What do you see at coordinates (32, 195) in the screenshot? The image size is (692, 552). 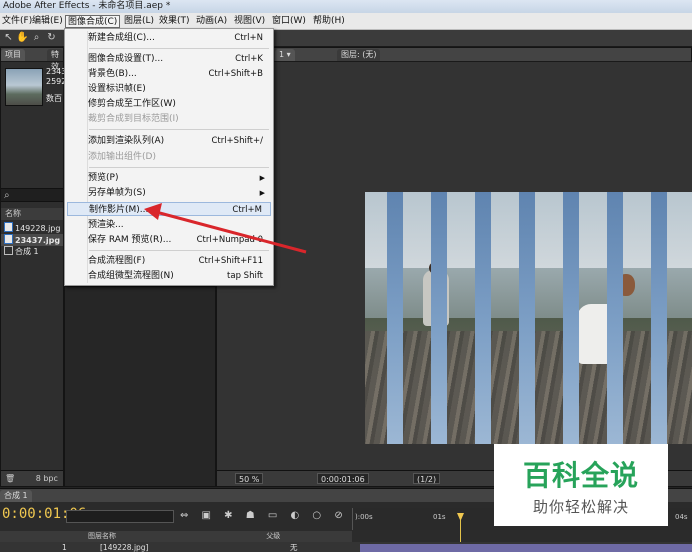 I see `project-search-input: ⌕` at bounding box center [32, 195].